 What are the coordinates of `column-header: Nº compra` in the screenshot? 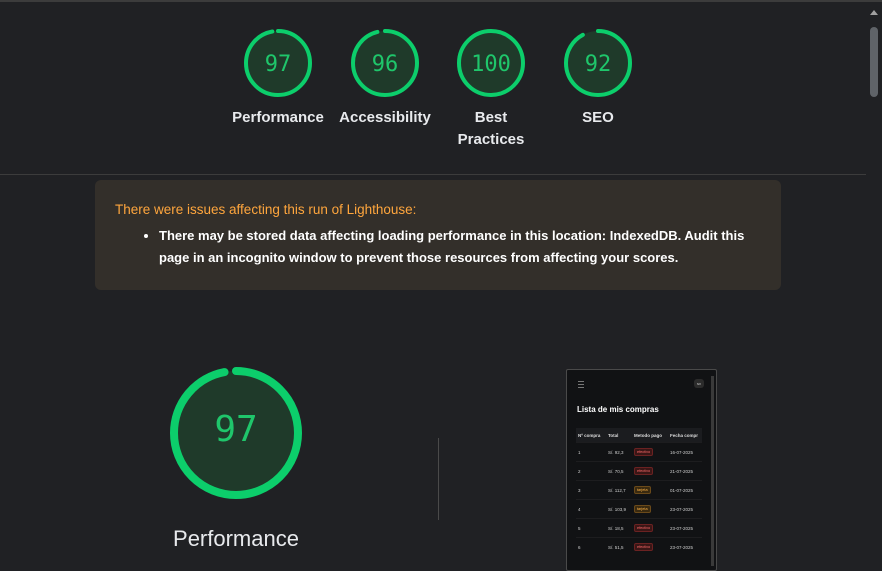 It's located at (591, 435).